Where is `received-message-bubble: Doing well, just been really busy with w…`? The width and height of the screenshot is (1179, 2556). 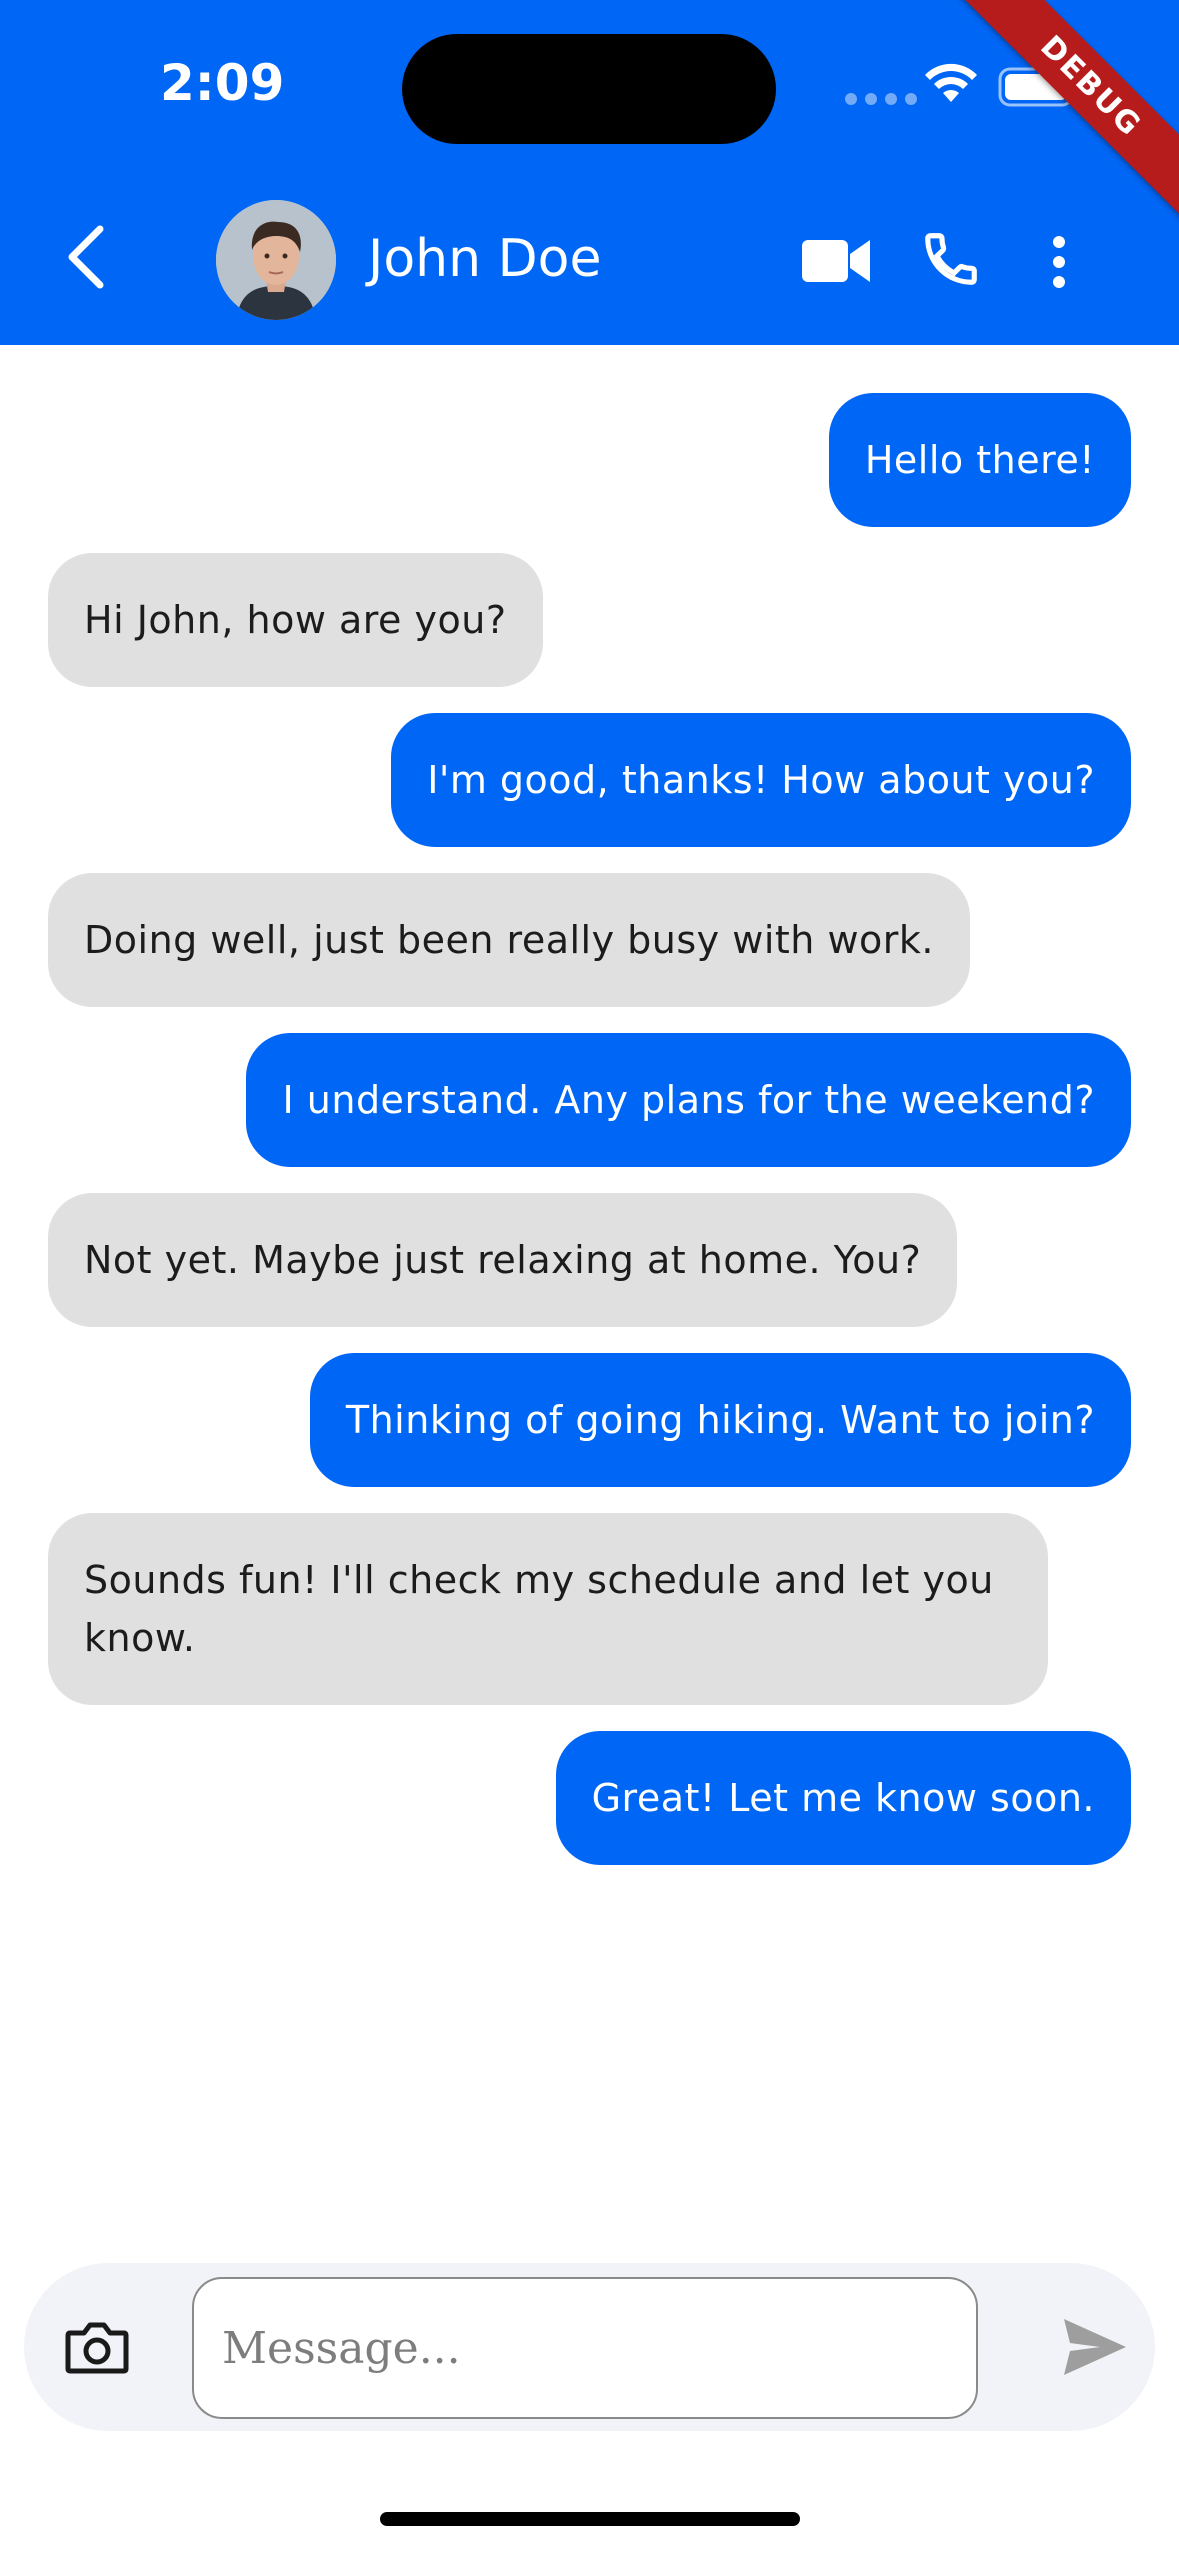 received-message-bubble: Doing well, just been really busy with w… is located at coordinates (509, 940).